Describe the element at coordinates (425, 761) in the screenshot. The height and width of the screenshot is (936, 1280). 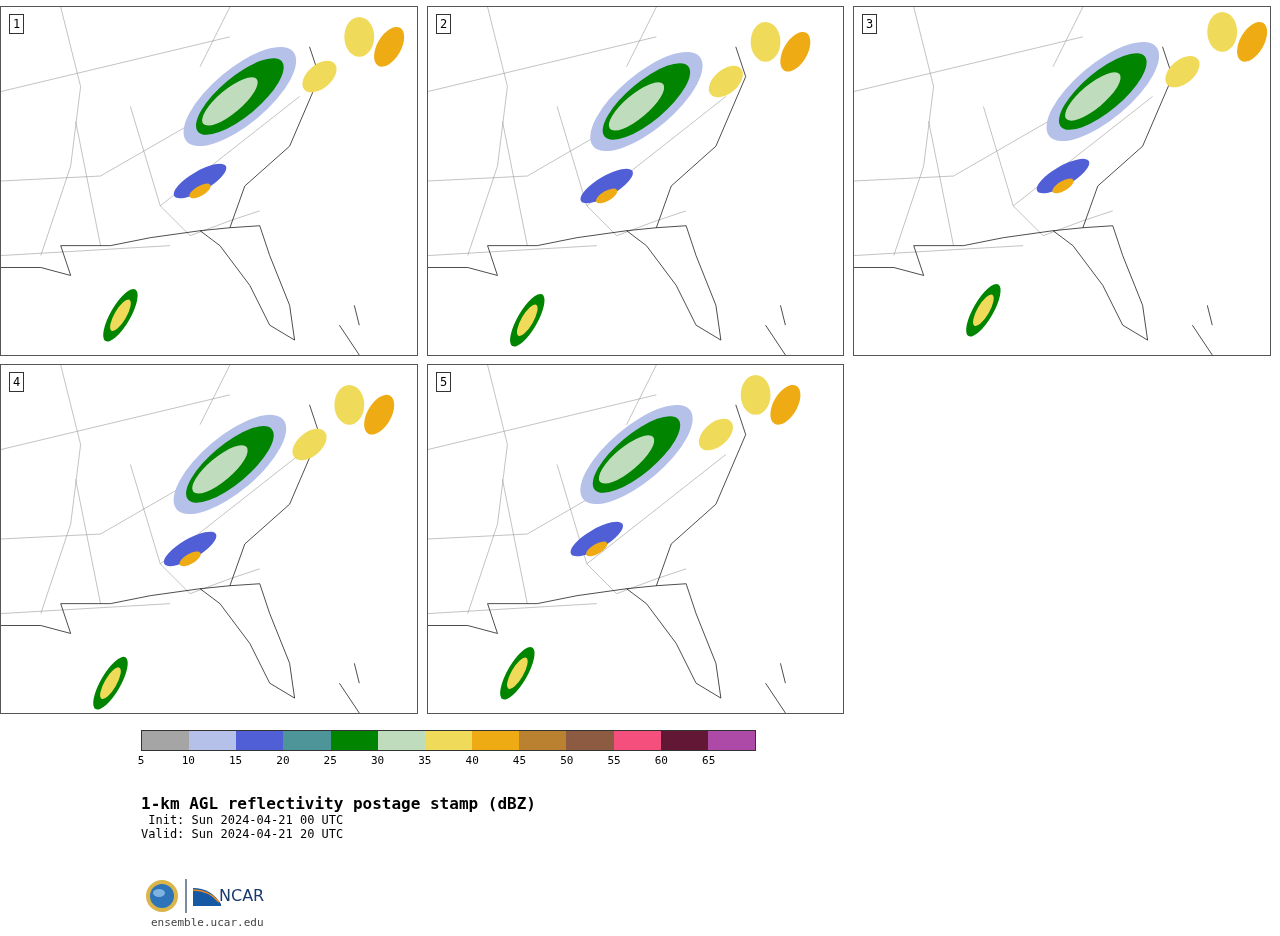
I see `tick-label: 35` at that location.